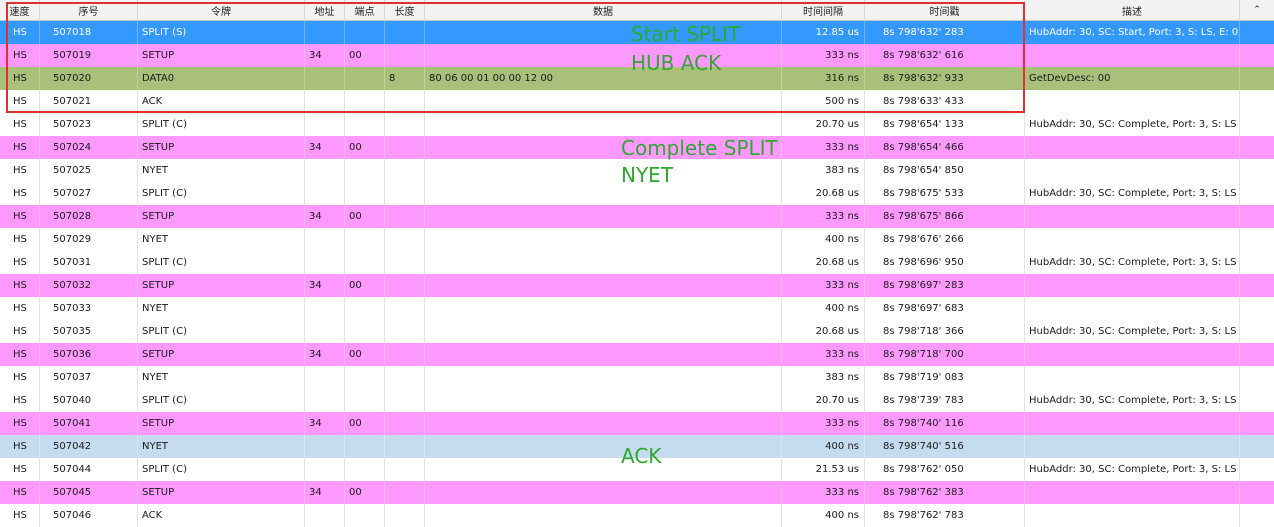  What do you see at coordinates (823, 469) in the screenshot?
I see `interval-cell: 21.53 us` at bounding box center [823, 469].